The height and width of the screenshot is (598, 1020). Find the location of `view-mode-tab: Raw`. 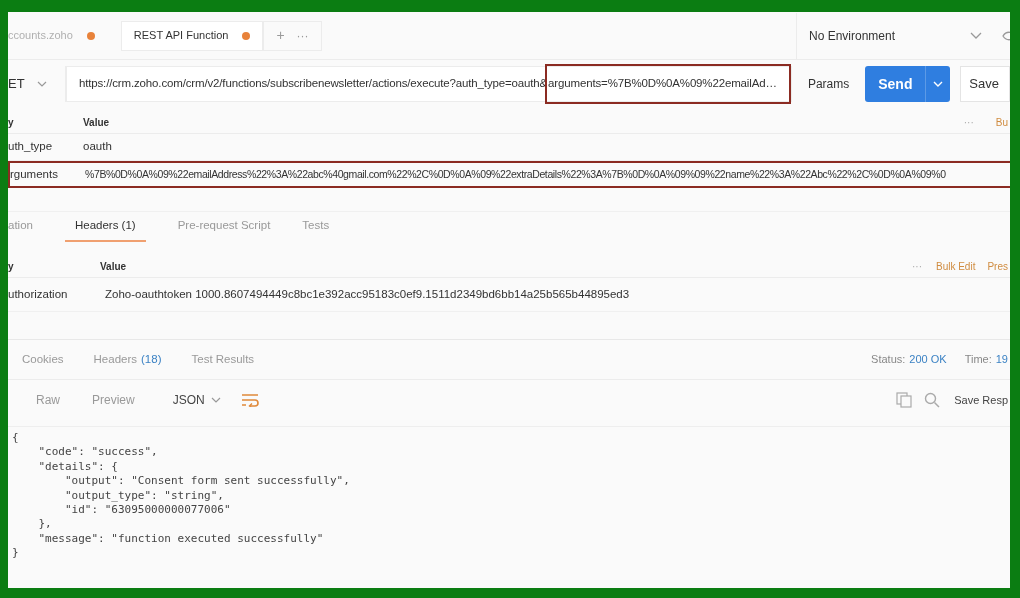

view-mode-tab: Raw is located at coordinates (48, 400).